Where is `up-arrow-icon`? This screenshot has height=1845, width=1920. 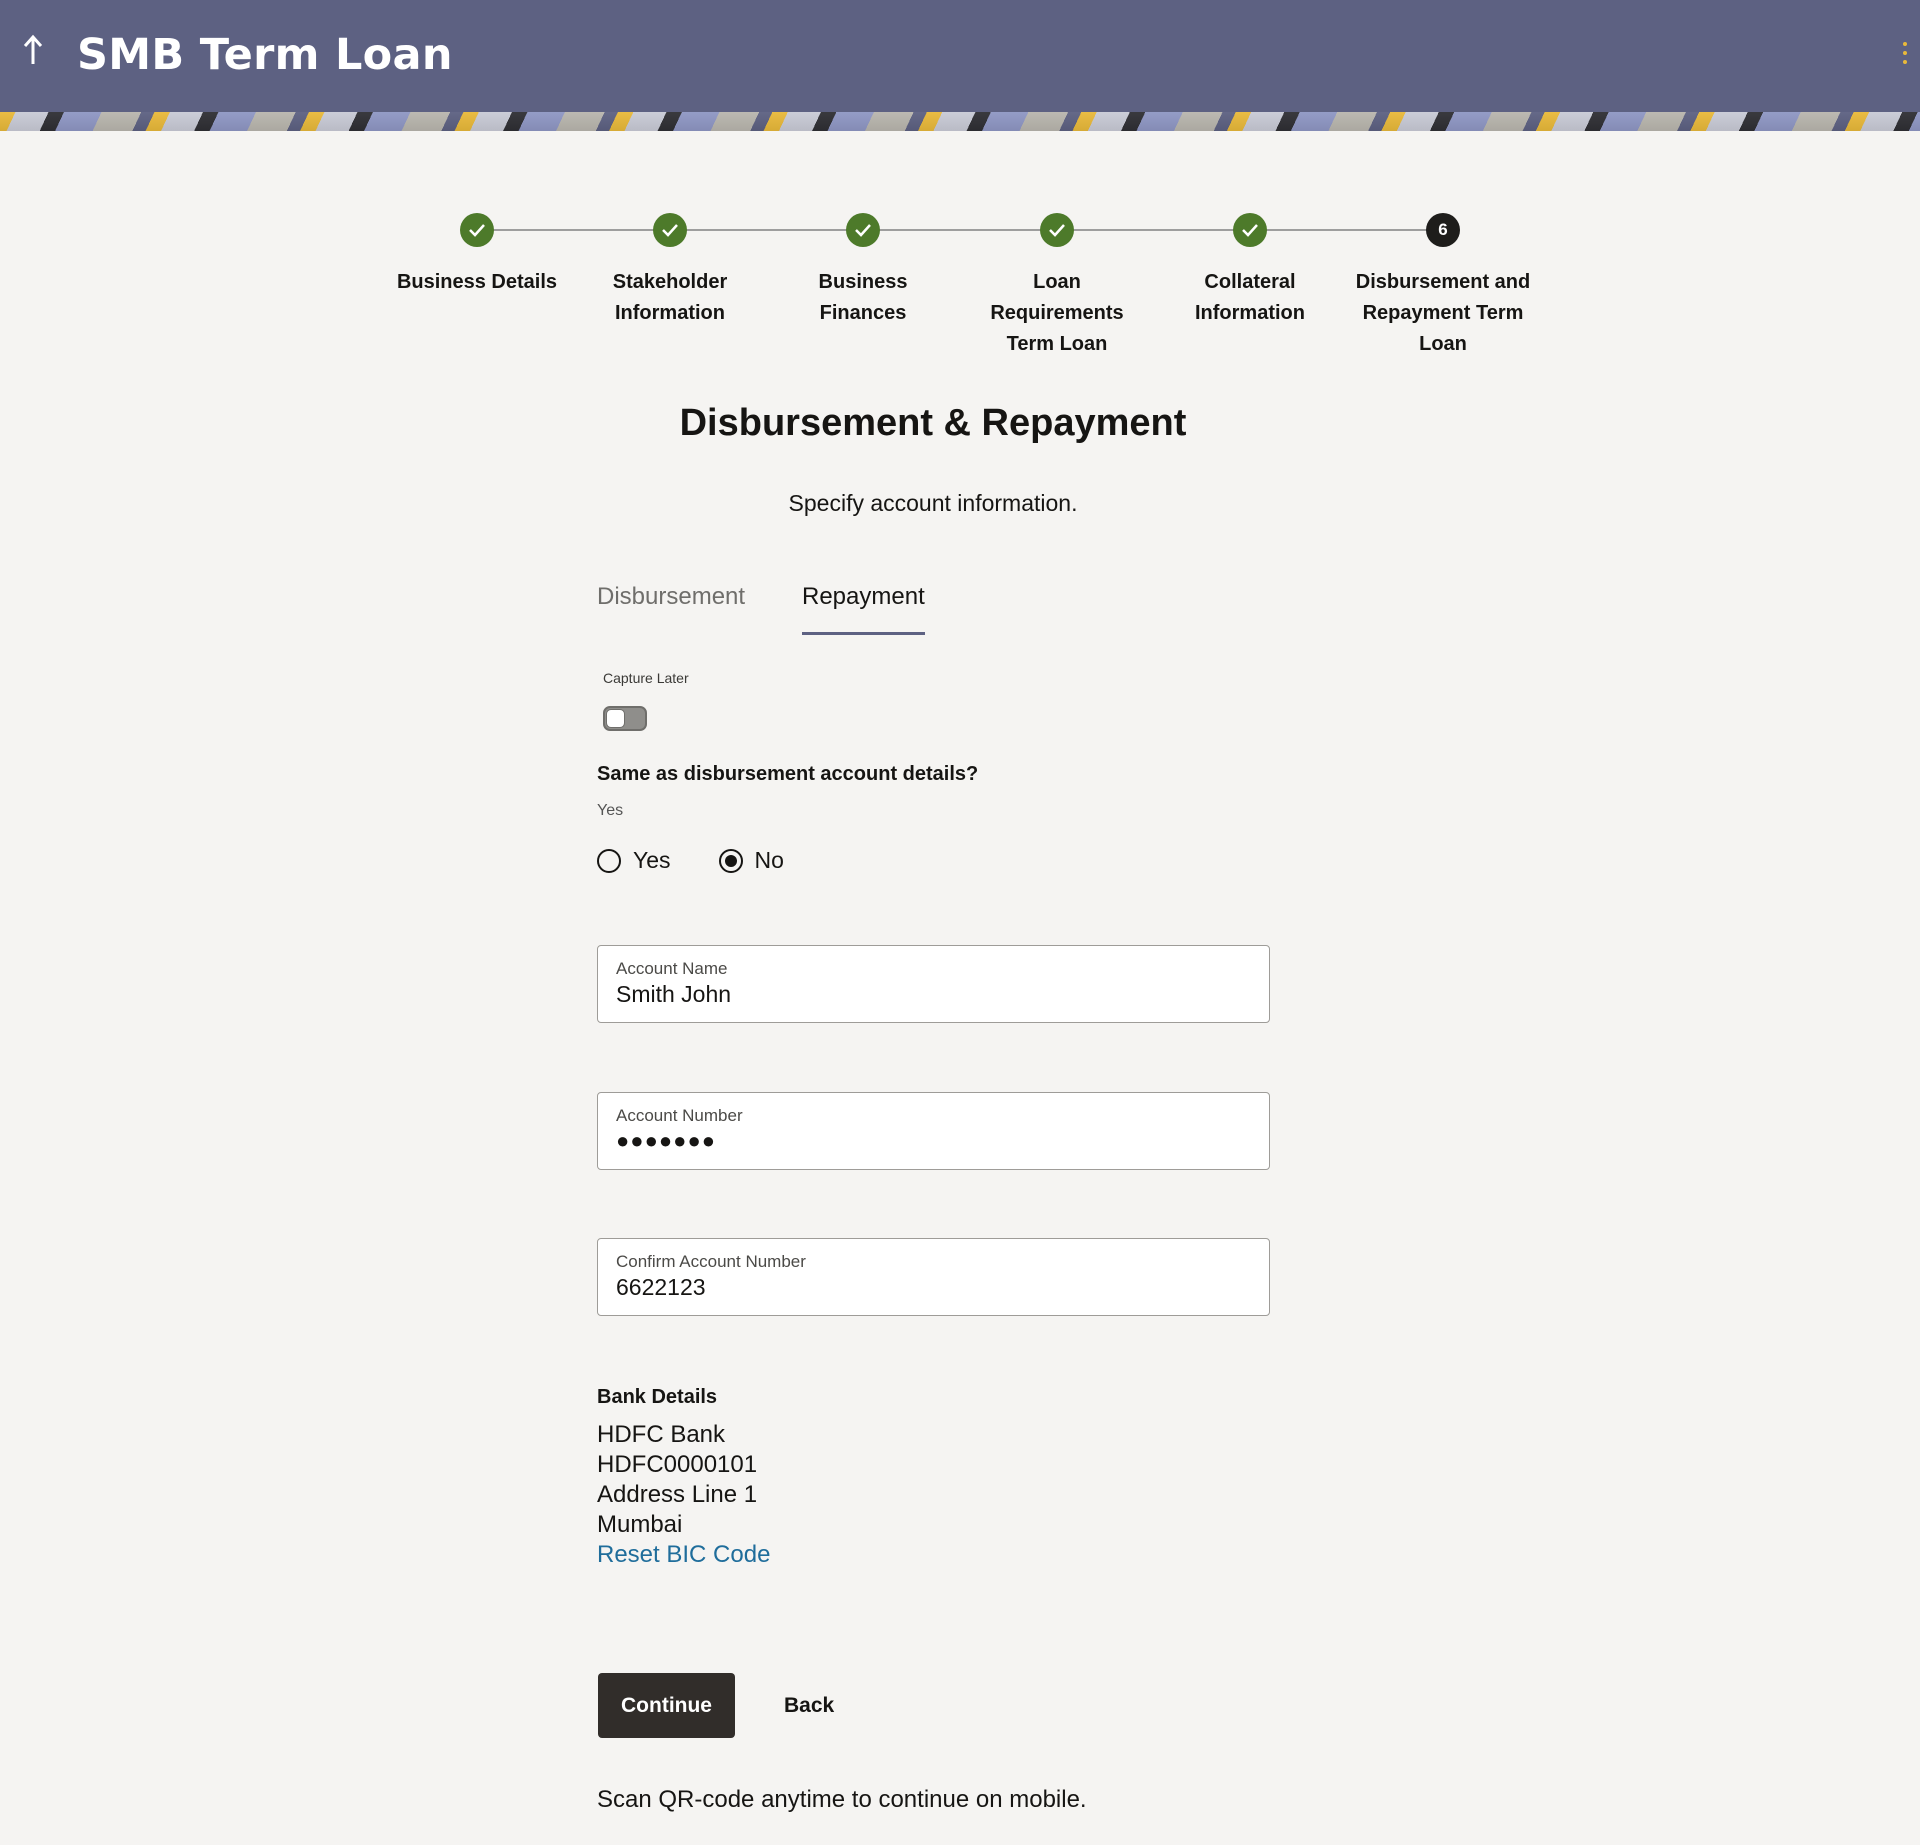 up-arrow-icon is located at coordinates (33, 50).